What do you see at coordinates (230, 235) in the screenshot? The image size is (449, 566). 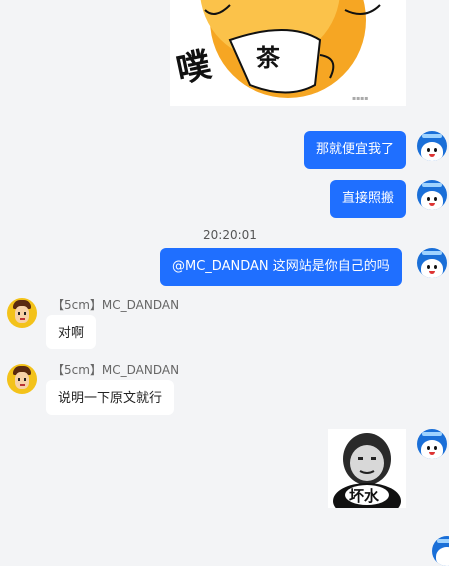 I see `message-timestamp: 20:20:01` at bounding box center [230, 235].